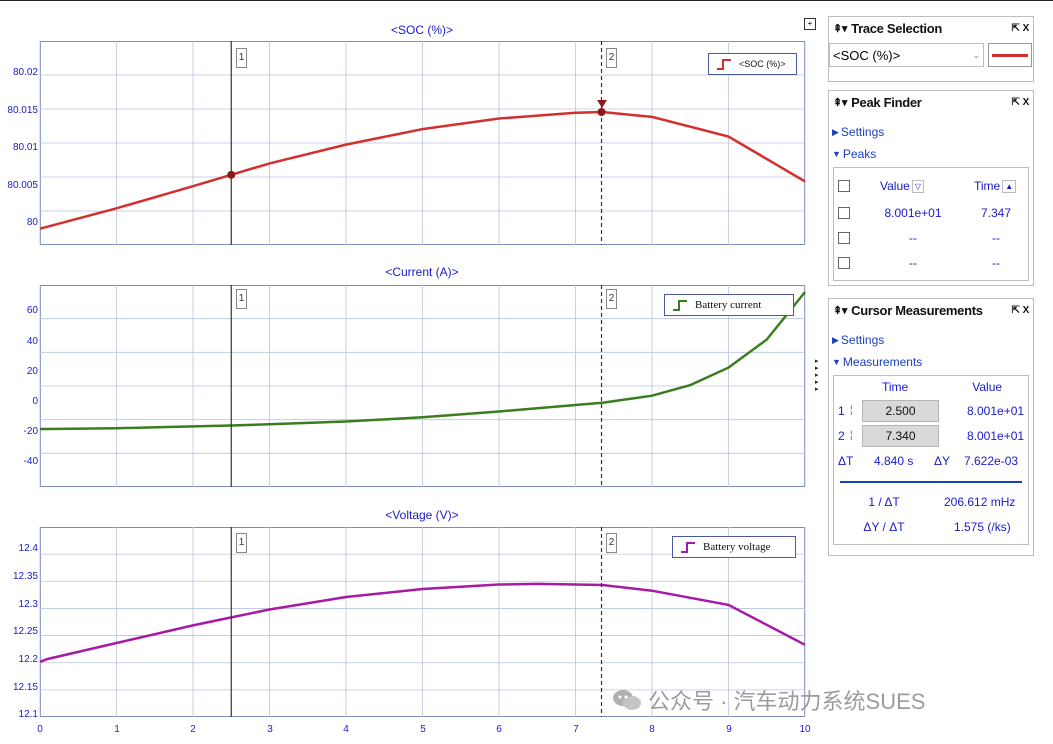  I want to click on dy-dt-row: ΔY / ΔT 1.575 (/ks), so click(931, 526).